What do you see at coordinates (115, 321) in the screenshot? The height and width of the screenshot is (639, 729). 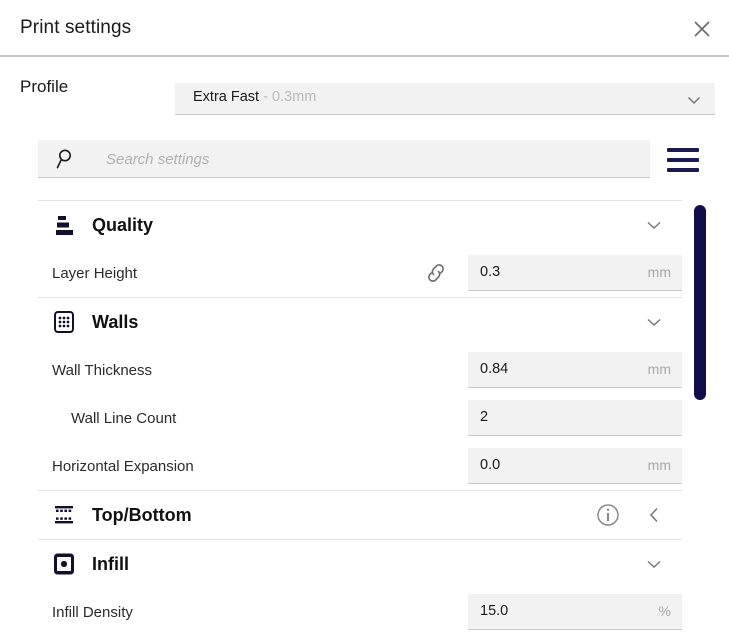 I see `section-title: Walls` at bounding box center [115, 321].